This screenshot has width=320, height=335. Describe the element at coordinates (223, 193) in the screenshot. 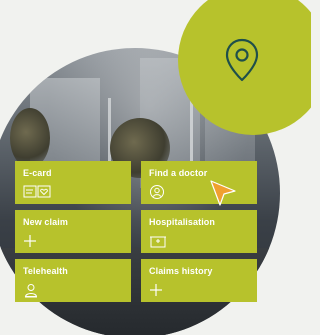

I see `mouse-cursor-icon` at that location.